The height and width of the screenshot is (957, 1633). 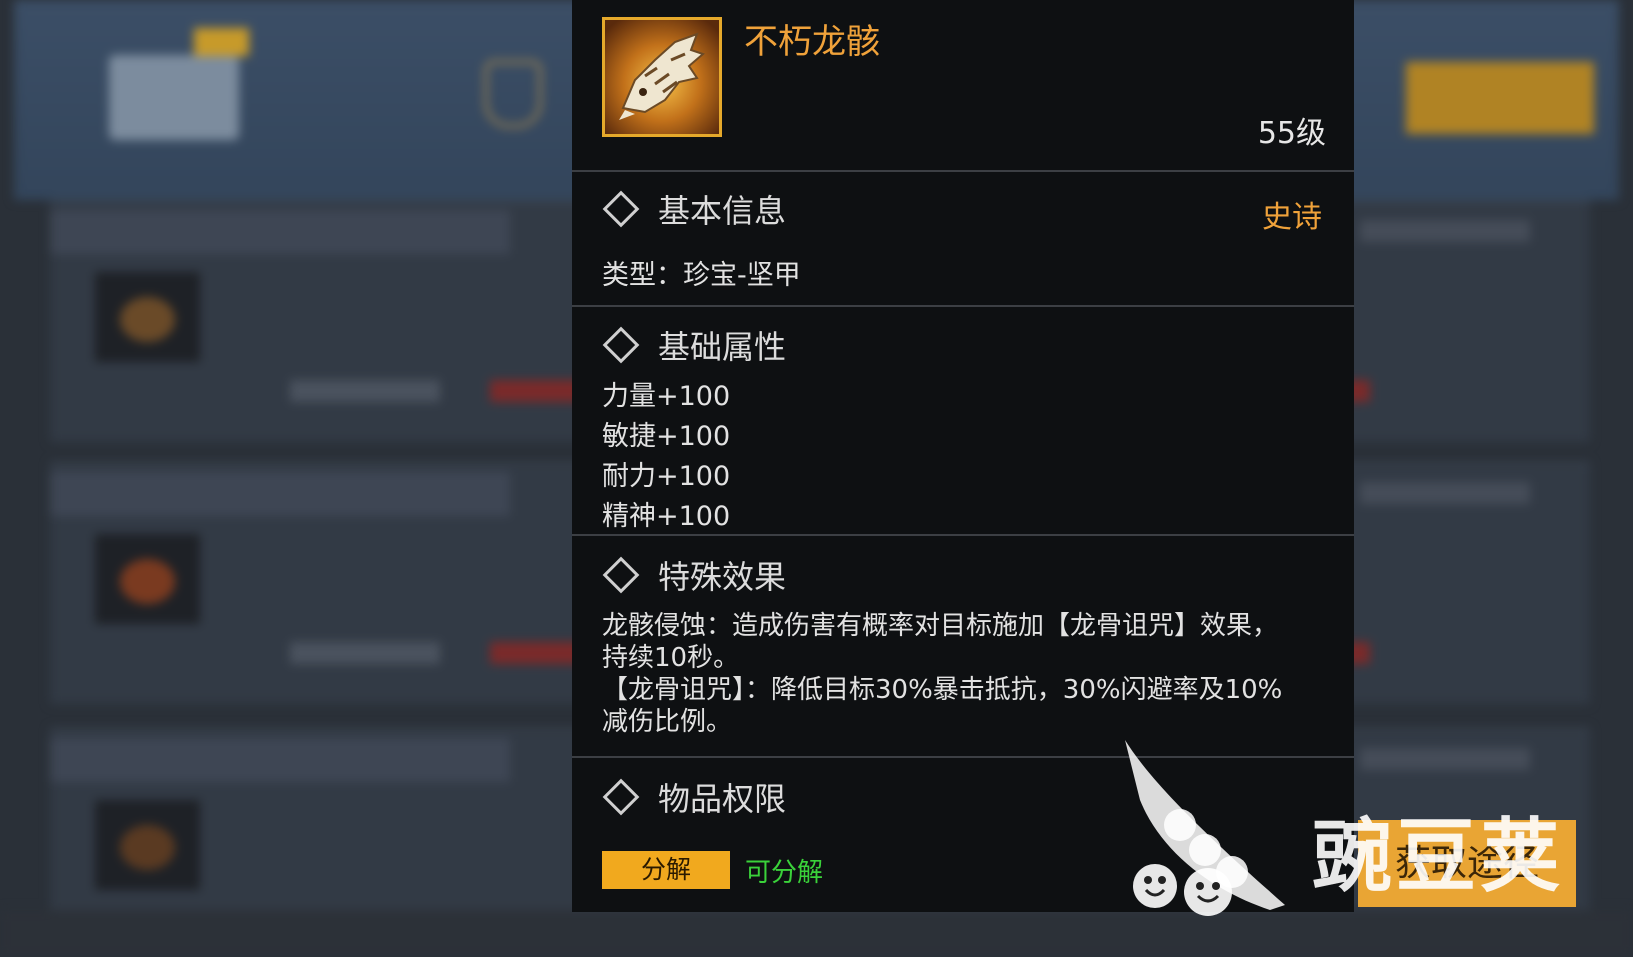 I want to click on rarity-label: 史诗, so click(x=1292, y=217).